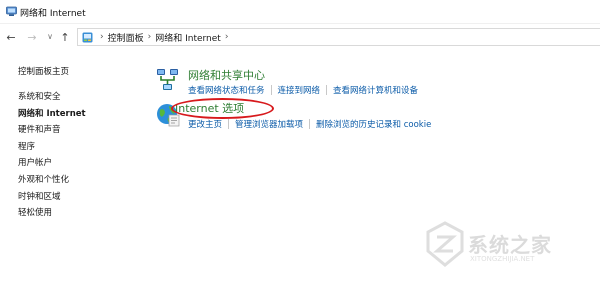 The image size is (600, 281). I want to click on sidebar-item-network-internet: 网络和 Internet, so click(52, 113).